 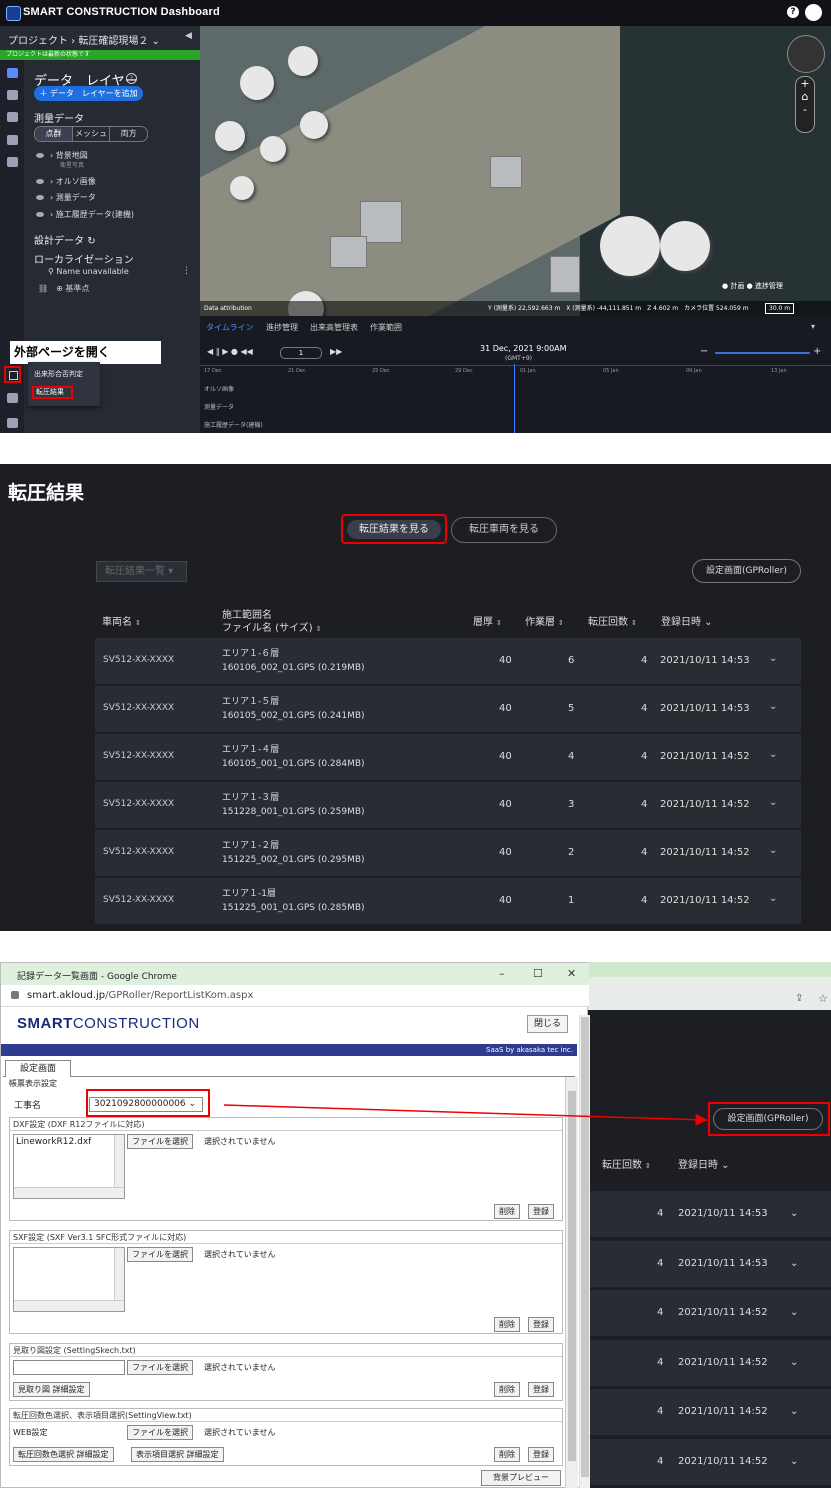 What do you see at coordinates (799, 998) in the screenshot?
I see `share-icon: ⇪` at bounding box center [799, 998].